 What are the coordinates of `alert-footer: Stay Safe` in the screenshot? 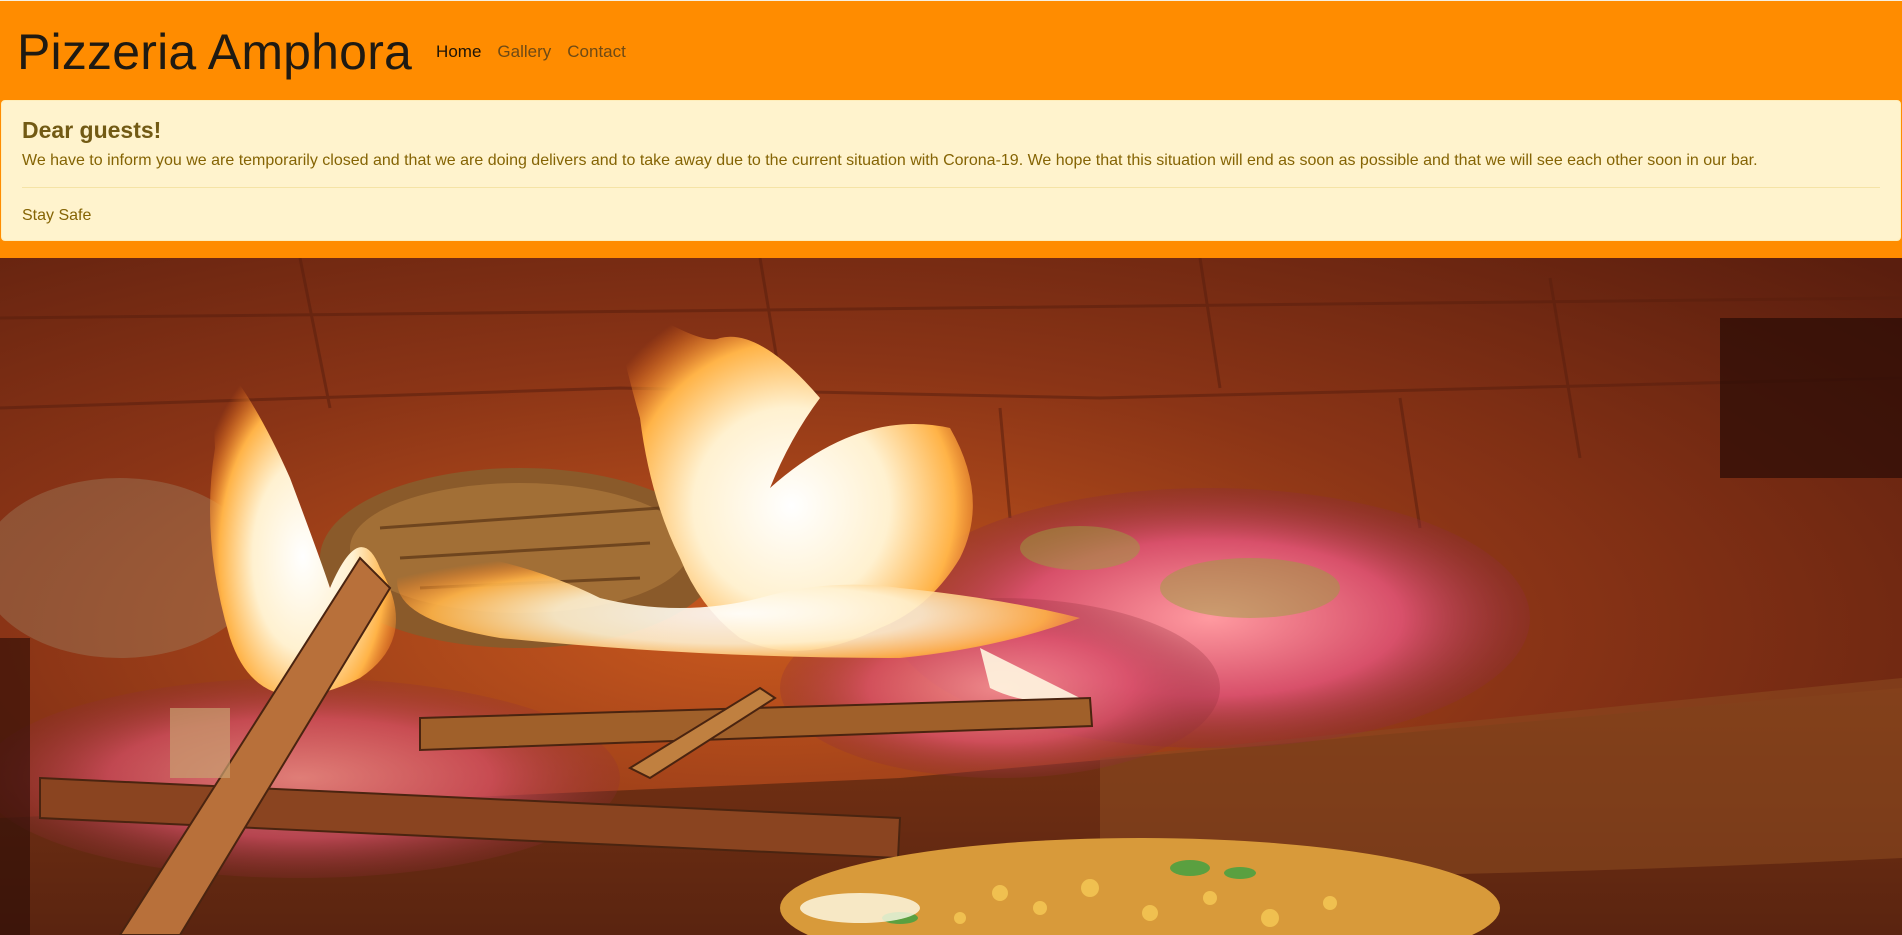 It's located at (57, 215).